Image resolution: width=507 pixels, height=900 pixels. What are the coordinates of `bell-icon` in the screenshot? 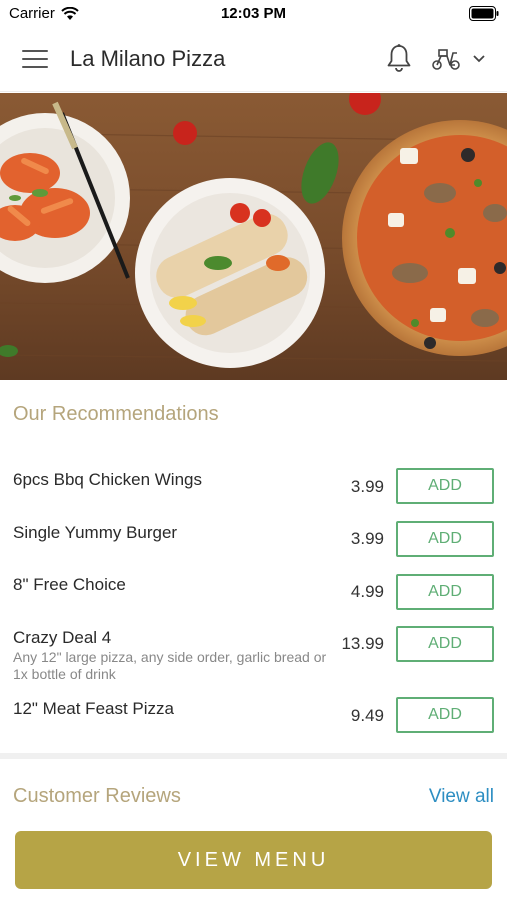 It's located at (399, 58).